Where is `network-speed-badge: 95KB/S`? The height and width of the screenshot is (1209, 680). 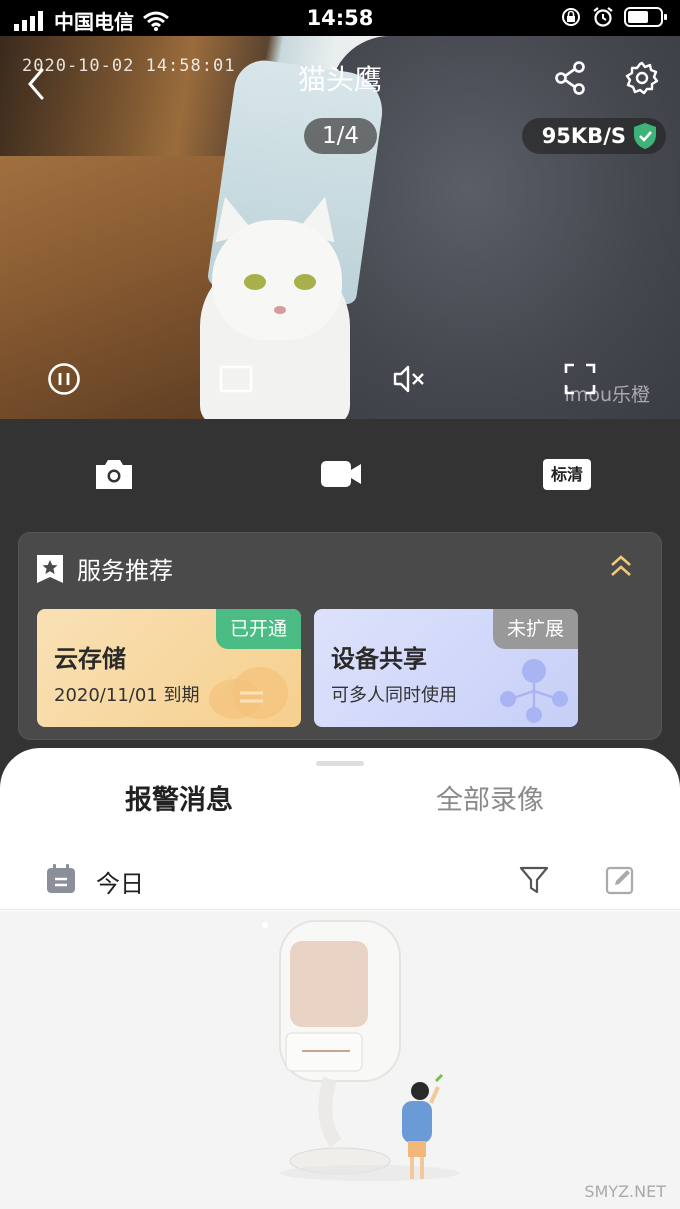 network-speed-badge: 95KB/S is located at coordinates (593, 136).